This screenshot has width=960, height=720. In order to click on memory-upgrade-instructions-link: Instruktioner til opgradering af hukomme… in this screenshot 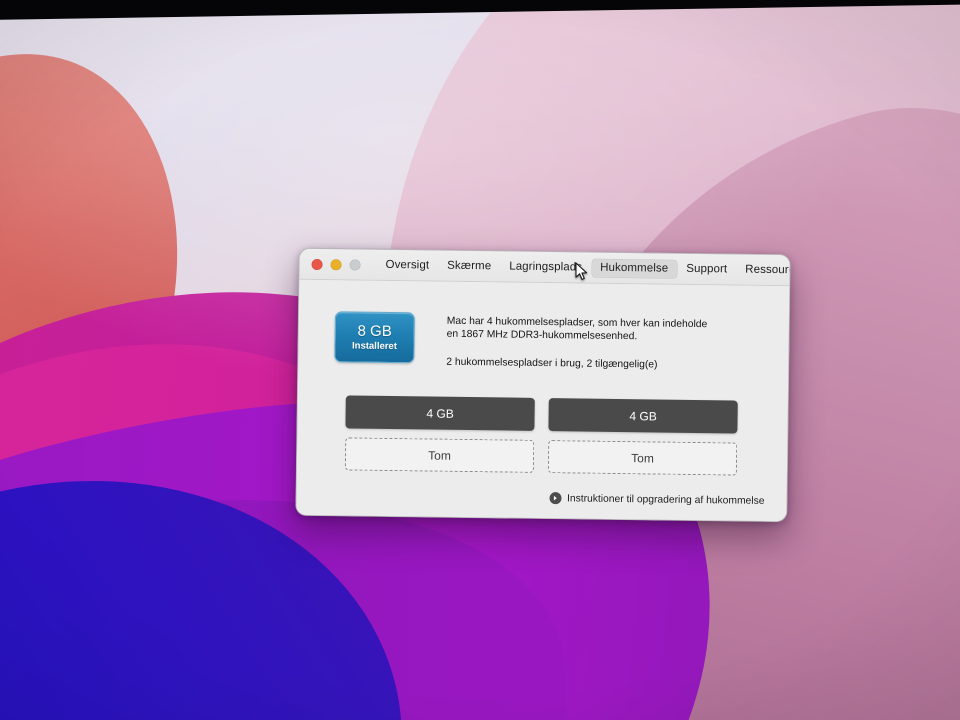, I will do `click(656, 499)`.